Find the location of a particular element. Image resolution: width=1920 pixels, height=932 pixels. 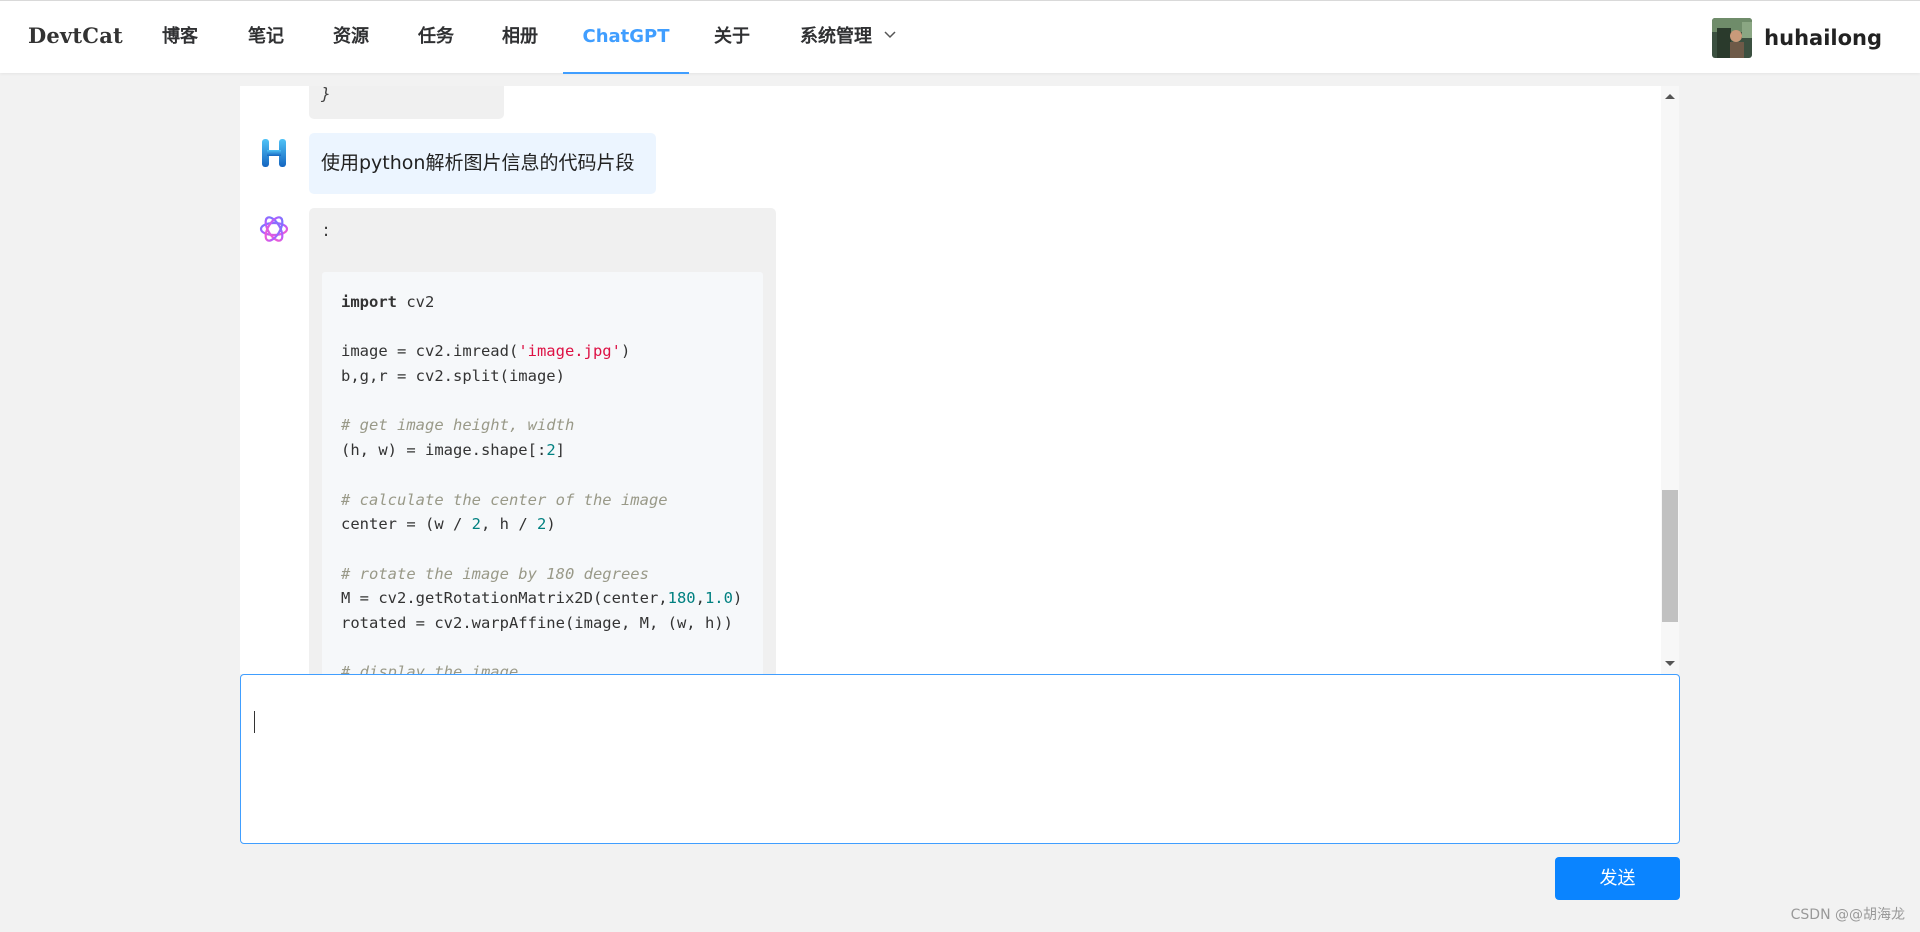

code-token: , is located at coordinates (700, 598).